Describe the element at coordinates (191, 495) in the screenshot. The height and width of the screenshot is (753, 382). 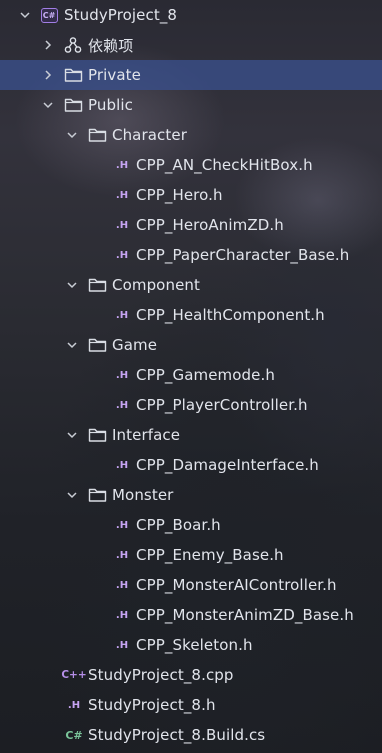
I see `tree-item-folder-monster: Monster` at that location.